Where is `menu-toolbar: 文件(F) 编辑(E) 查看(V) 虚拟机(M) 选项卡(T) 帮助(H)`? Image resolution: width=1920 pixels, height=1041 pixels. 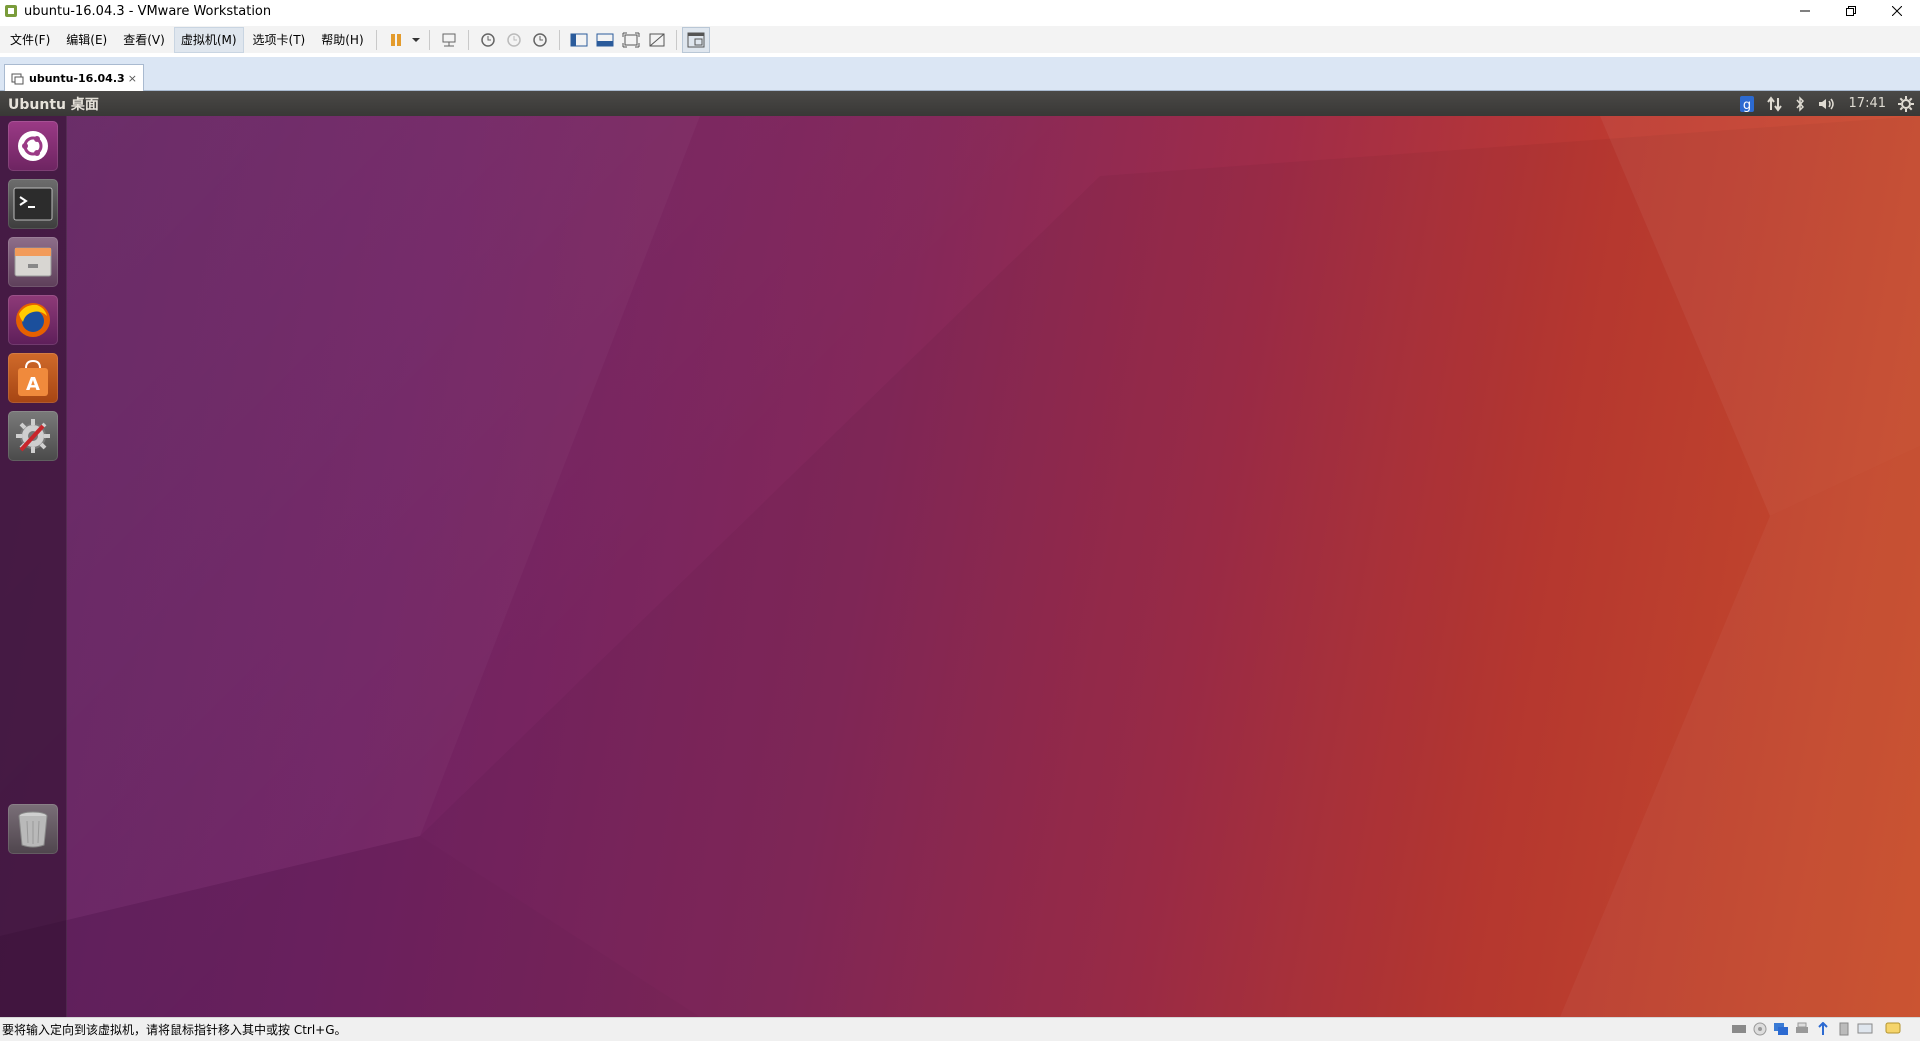 menu-toolbar: 文件(F) 编辑(E) 查看(V) 虚拟机(M) 选项卡(T) 帮助(H) is located at coordinates (960, 39).